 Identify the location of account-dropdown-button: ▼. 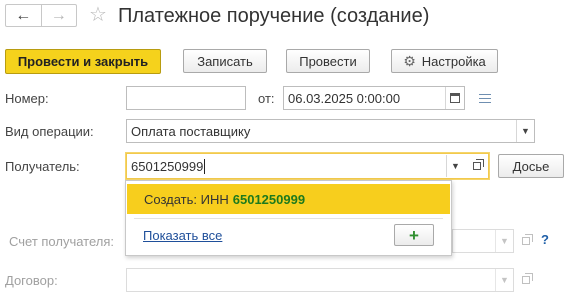
(504, 241).